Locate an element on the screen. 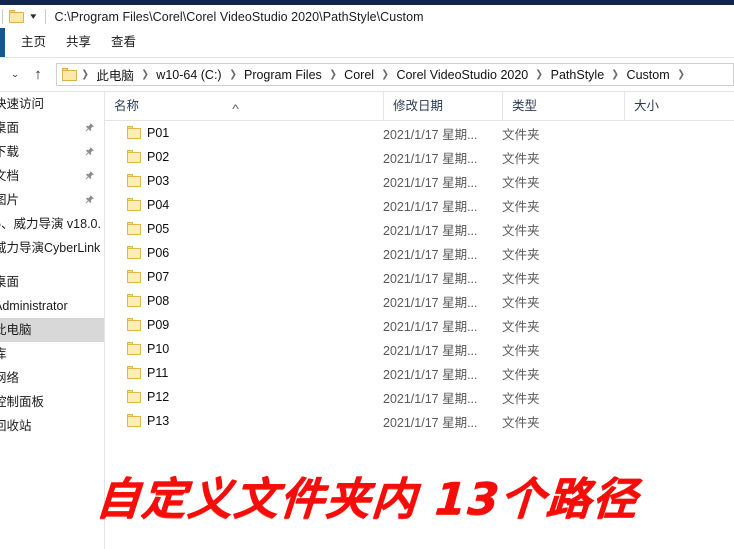 This screenshot has width=734, height=549. up-arrow-icon: ↑ is located at coordinates (38, 75).